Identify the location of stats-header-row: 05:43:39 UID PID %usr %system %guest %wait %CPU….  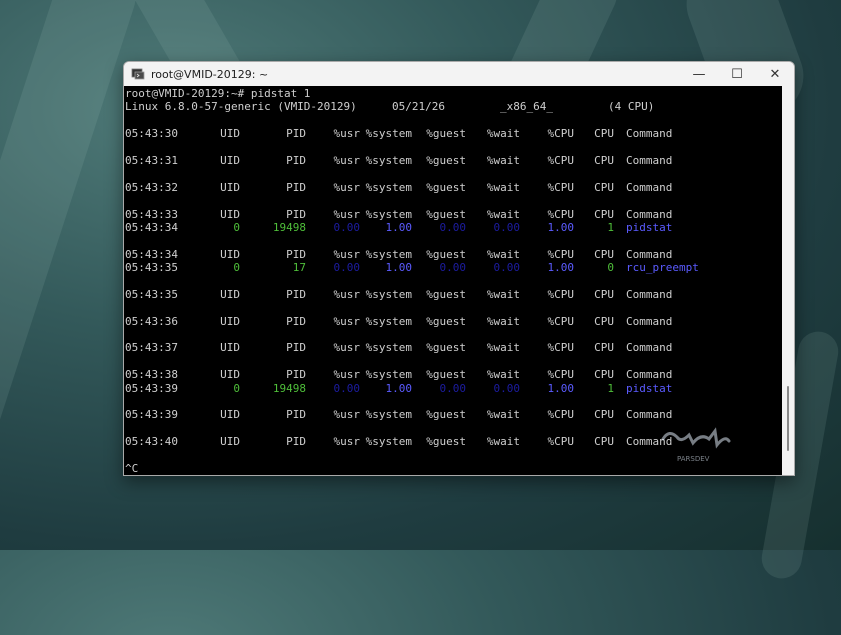
(453, 414).